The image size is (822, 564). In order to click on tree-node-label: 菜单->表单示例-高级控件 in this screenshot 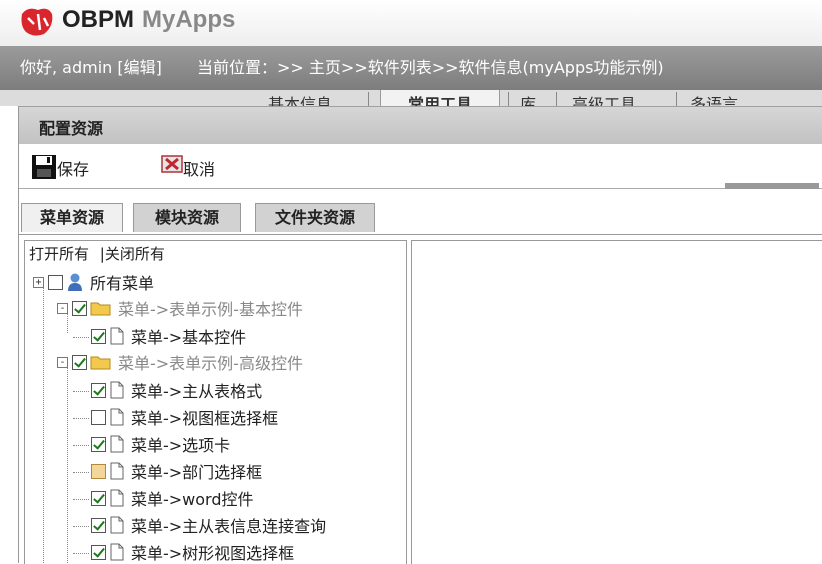, I will do `click(210, 362)`.